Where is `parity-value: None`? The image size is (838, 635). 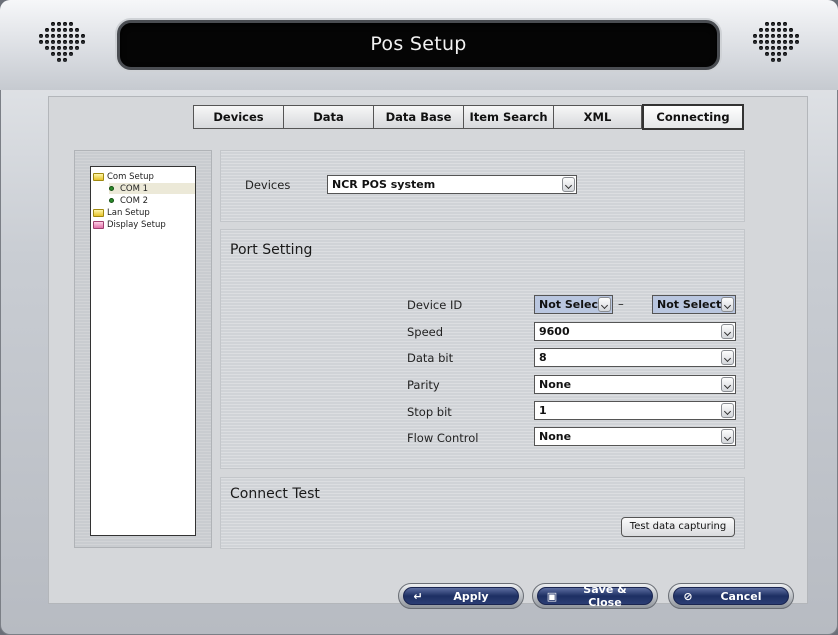 parity-value: None is located at coordinates (555, 384).